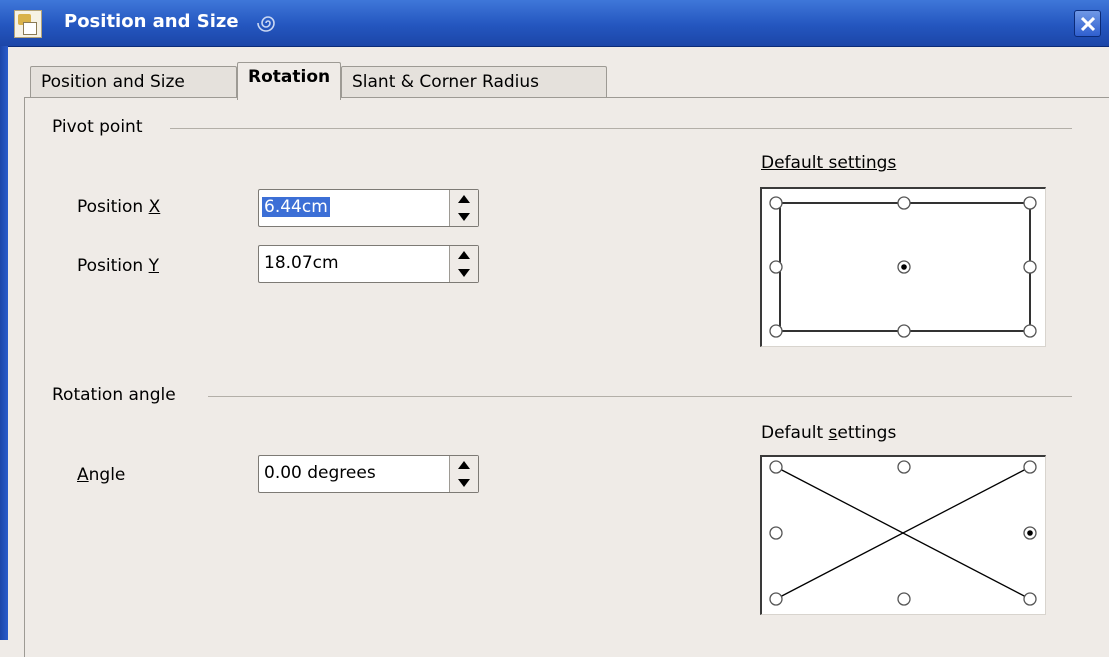 The image size is (1109, 657). What do you see at coordinates (904, 599) in the screenshot?
I see `angle-bottom-center-radio` at bounding box center [904, 599].